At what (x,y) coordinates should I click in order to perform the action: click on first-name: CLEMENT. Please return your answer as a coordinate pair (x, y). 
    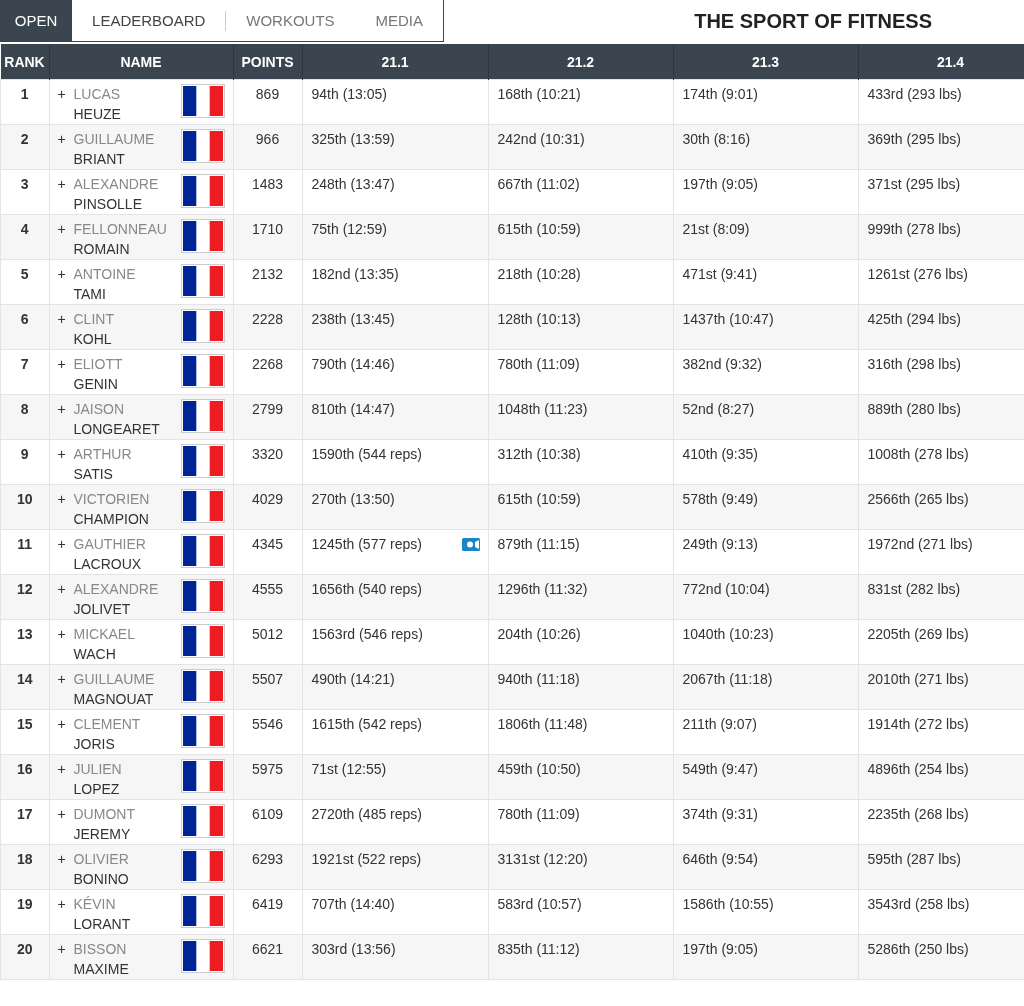
    Looking at the image, I should click on (107, 724).